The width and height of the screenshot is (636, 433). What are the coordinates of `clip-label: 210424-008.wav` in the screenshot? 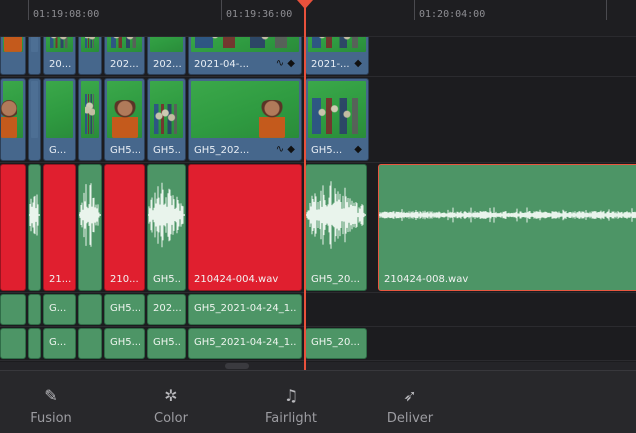 It's located at (426, 279).